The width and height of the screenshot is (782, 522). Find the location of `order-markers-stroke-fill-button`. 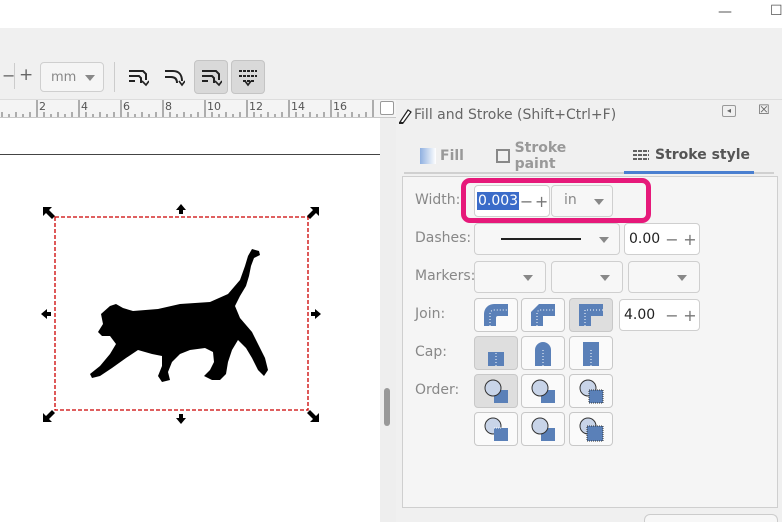

order-markers-stroke-fill-button is located at coordinates (591, 429).